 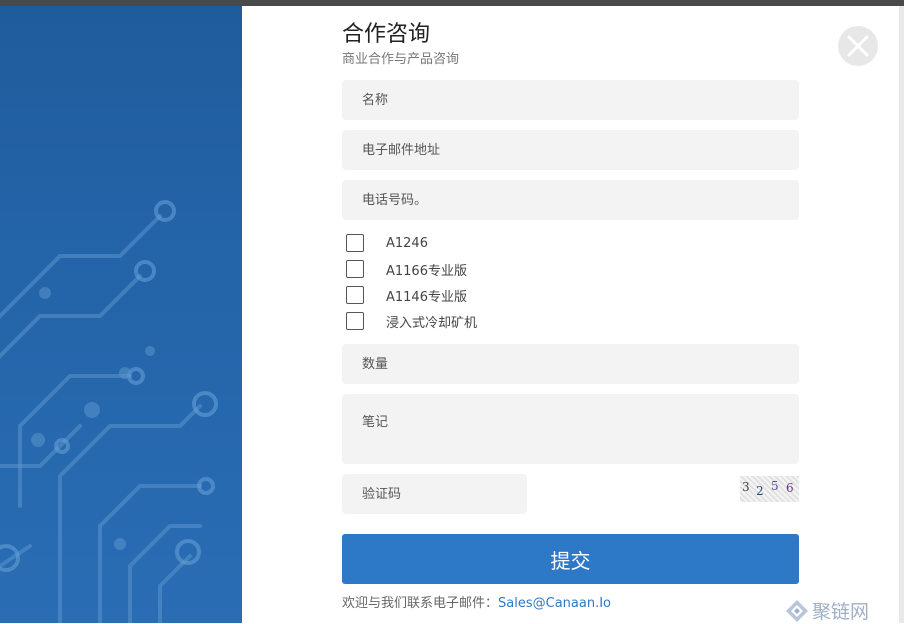 I want to click on close-button, so click(x=858, y=46).